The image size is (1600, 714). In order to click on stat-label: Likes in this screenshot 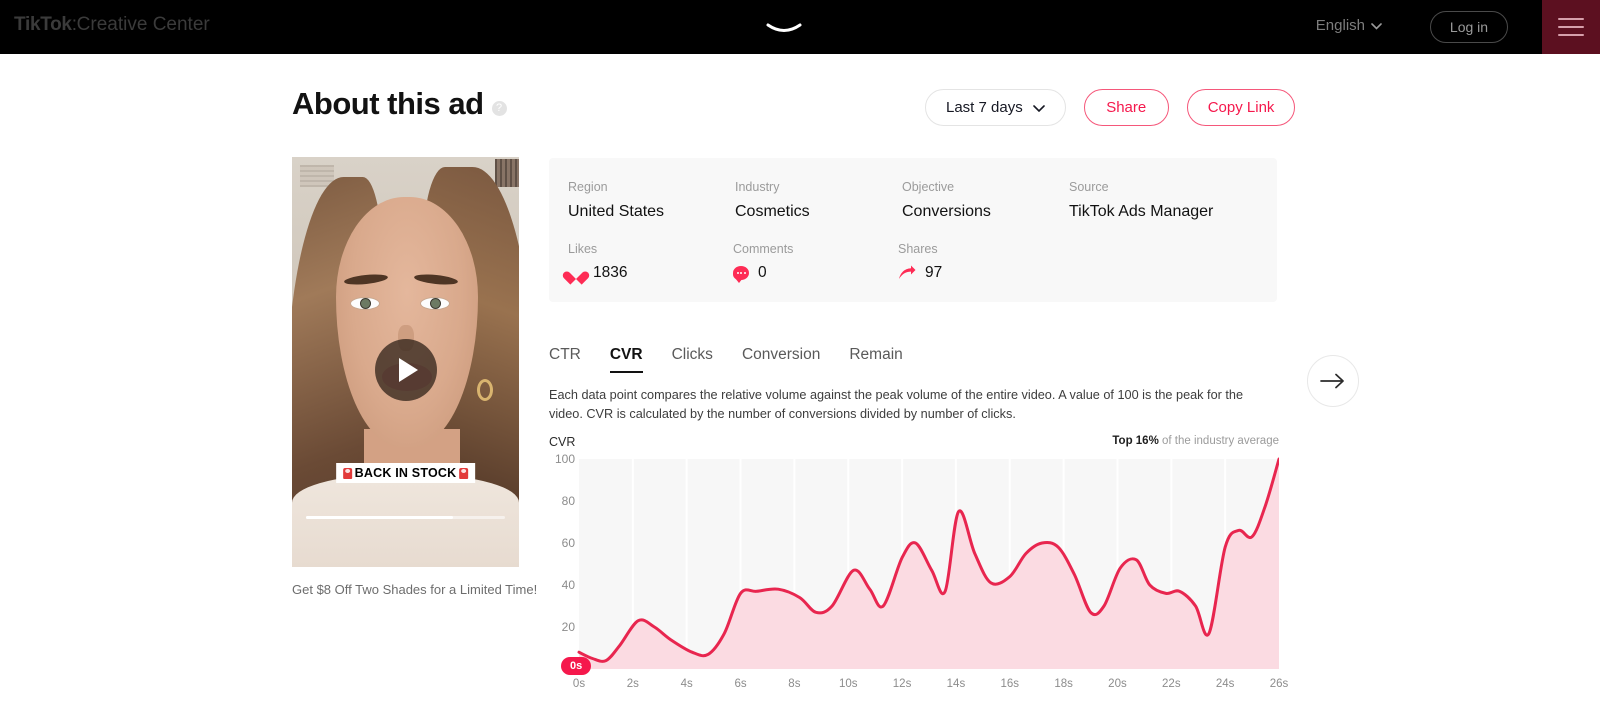, I will do `click(583, 249)`.